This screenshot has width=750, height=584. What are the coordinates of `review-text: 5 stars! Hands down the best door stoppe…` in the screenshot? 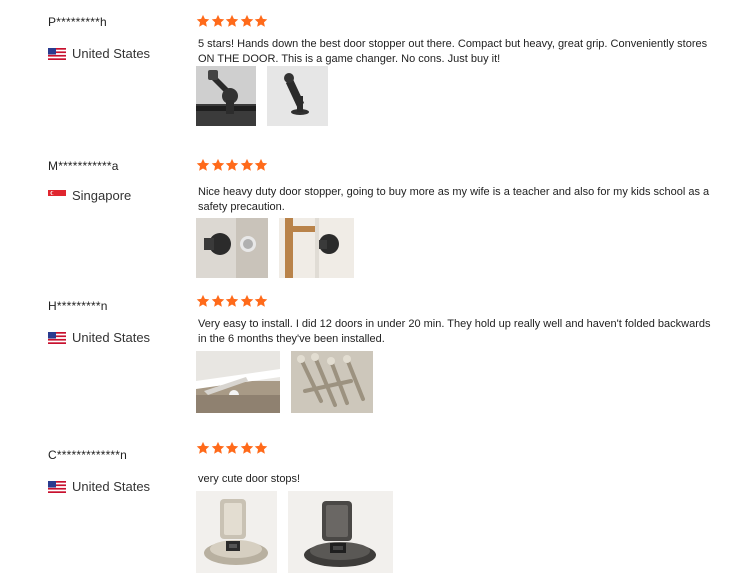 It's located at (453, 51).